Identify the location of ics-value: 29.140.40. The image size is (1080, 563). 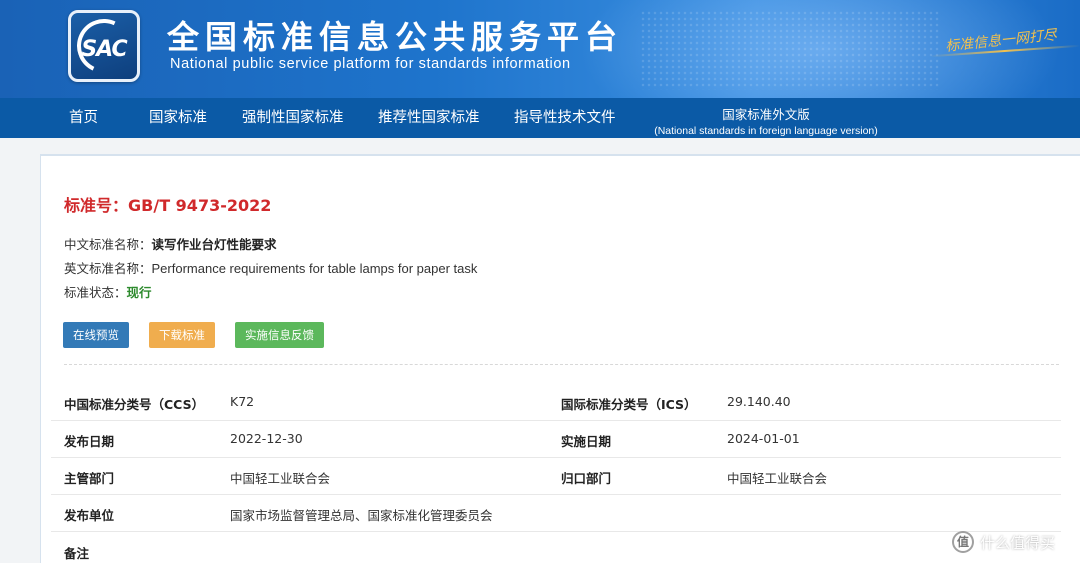
(759, 401).